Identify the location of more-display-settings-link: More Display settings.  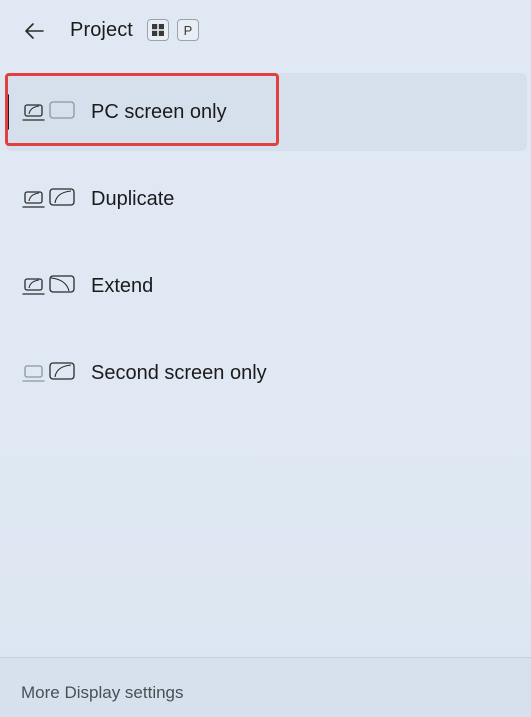
(102, 693).